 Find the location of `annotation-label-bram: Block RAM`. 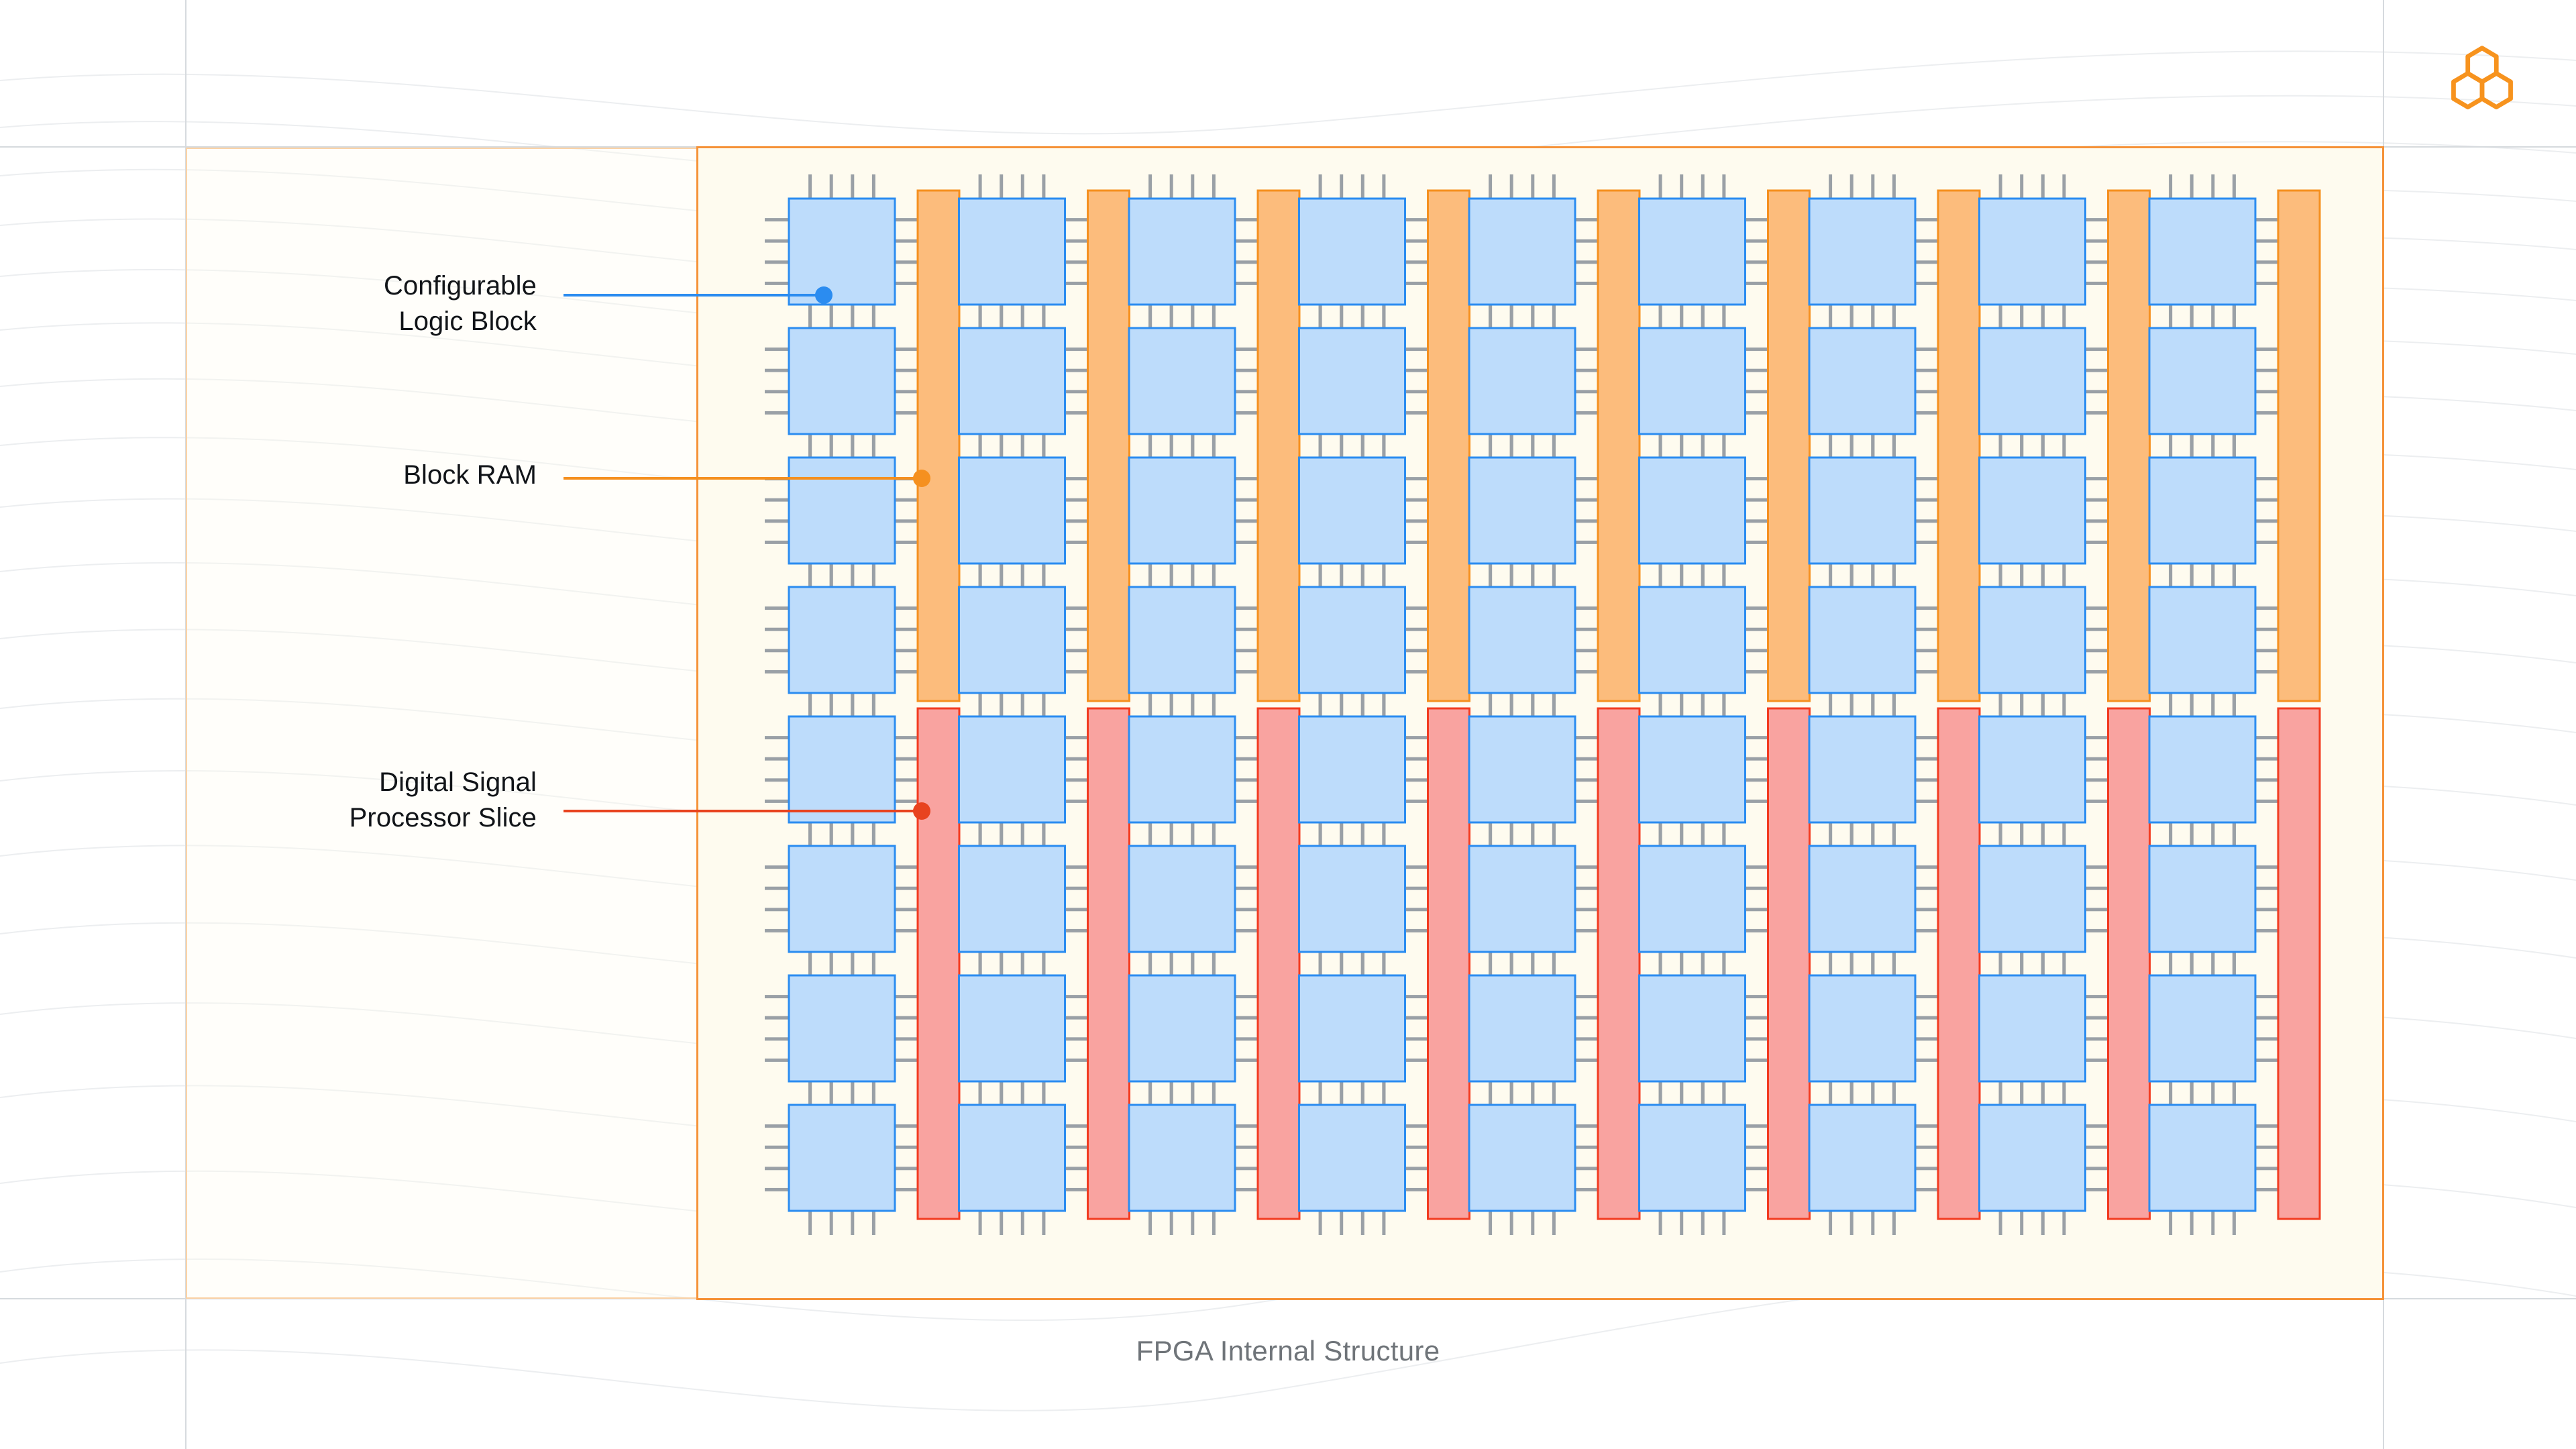

annotation-label-bram: Block RAM is located at coordinates (470, 475).